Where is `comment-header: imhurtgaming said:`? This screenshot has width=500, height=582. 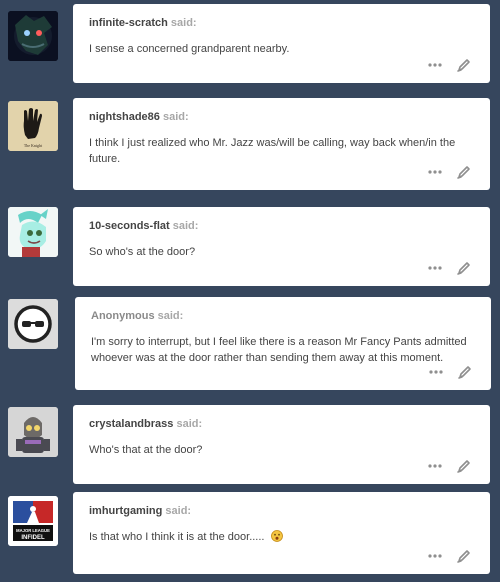 comment-header: imhurtgaming said: is located at coordinates (281, 511).